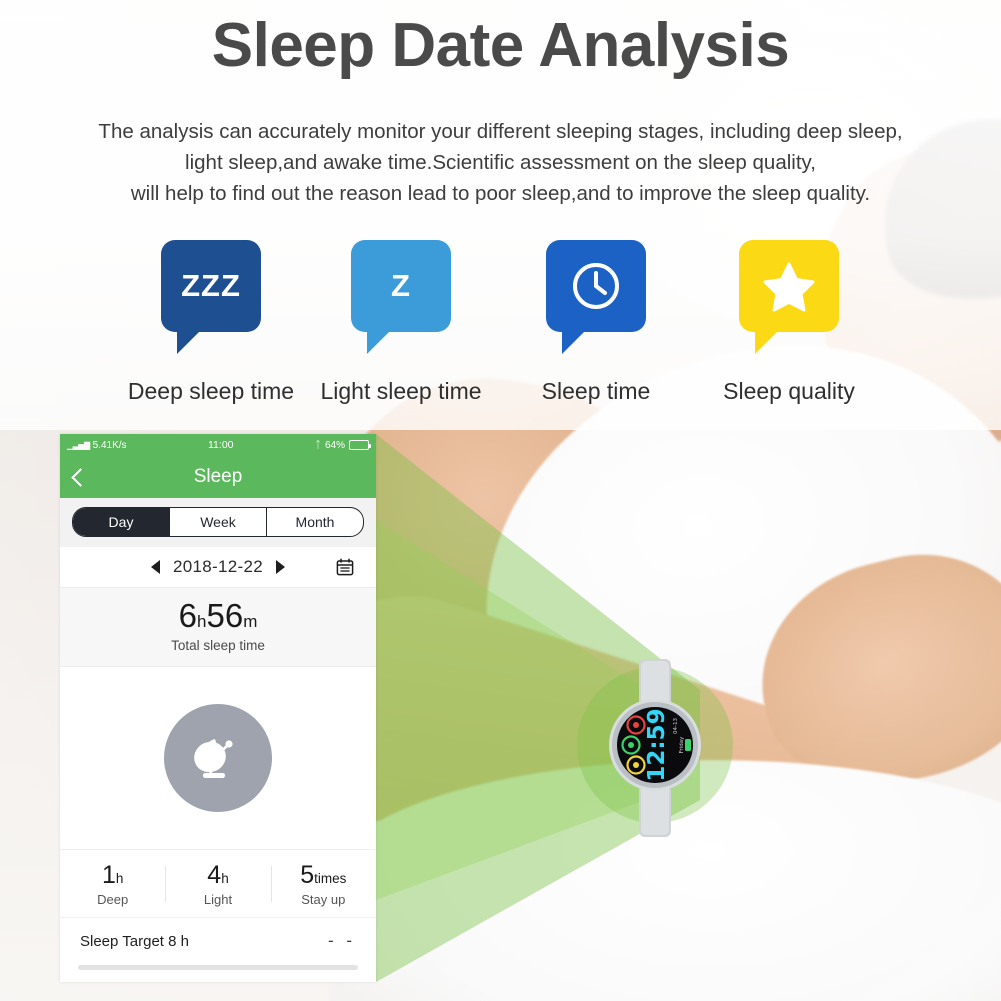  What do you see at coordinates (330, 878) in the screenshot?
I see `stat-stay-up-unit: times` at bounding box center [330, 878].